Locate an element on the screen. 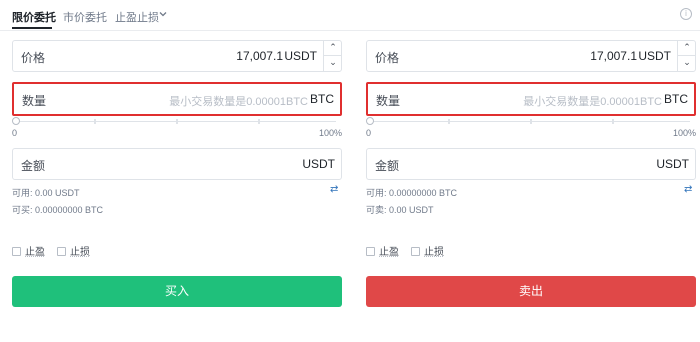 This screenshot has width=700, height=342. sell-price-label: 价格 is located at coordinates (387, 58).